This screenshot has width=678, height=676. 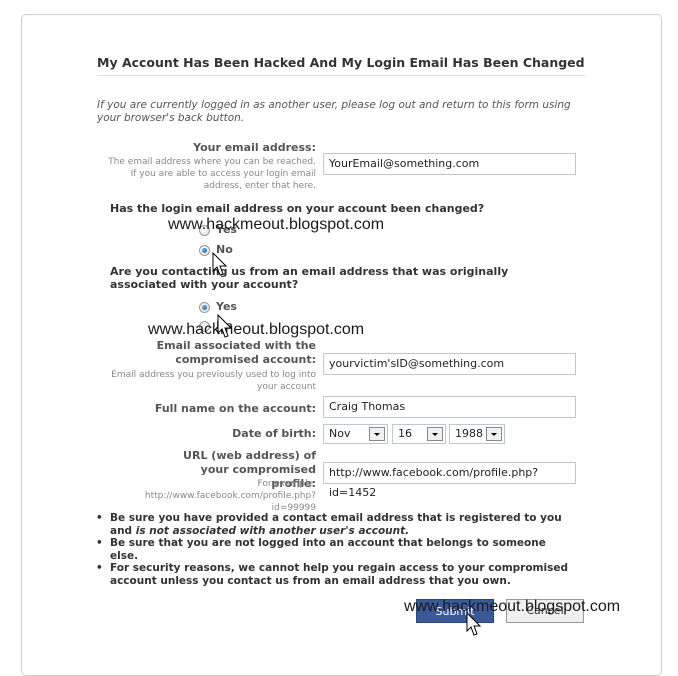 What do you see at coordinates (204, 307) in the screenshot?
I see `radio-original-yes` at bounding box center [204, 307].